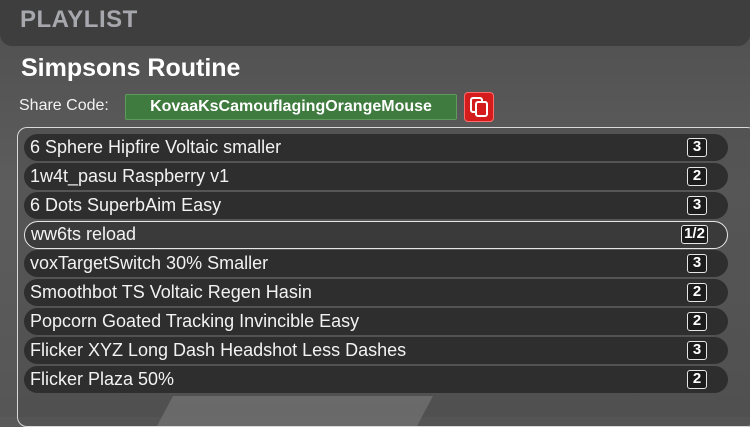 This screenshot has width=750, height=427. What do you see at coordinates (126, 205) in the screenshot?
I see `scenario-name: 6 Dots SuperbAim Easy` at bounding box center [126, 205].